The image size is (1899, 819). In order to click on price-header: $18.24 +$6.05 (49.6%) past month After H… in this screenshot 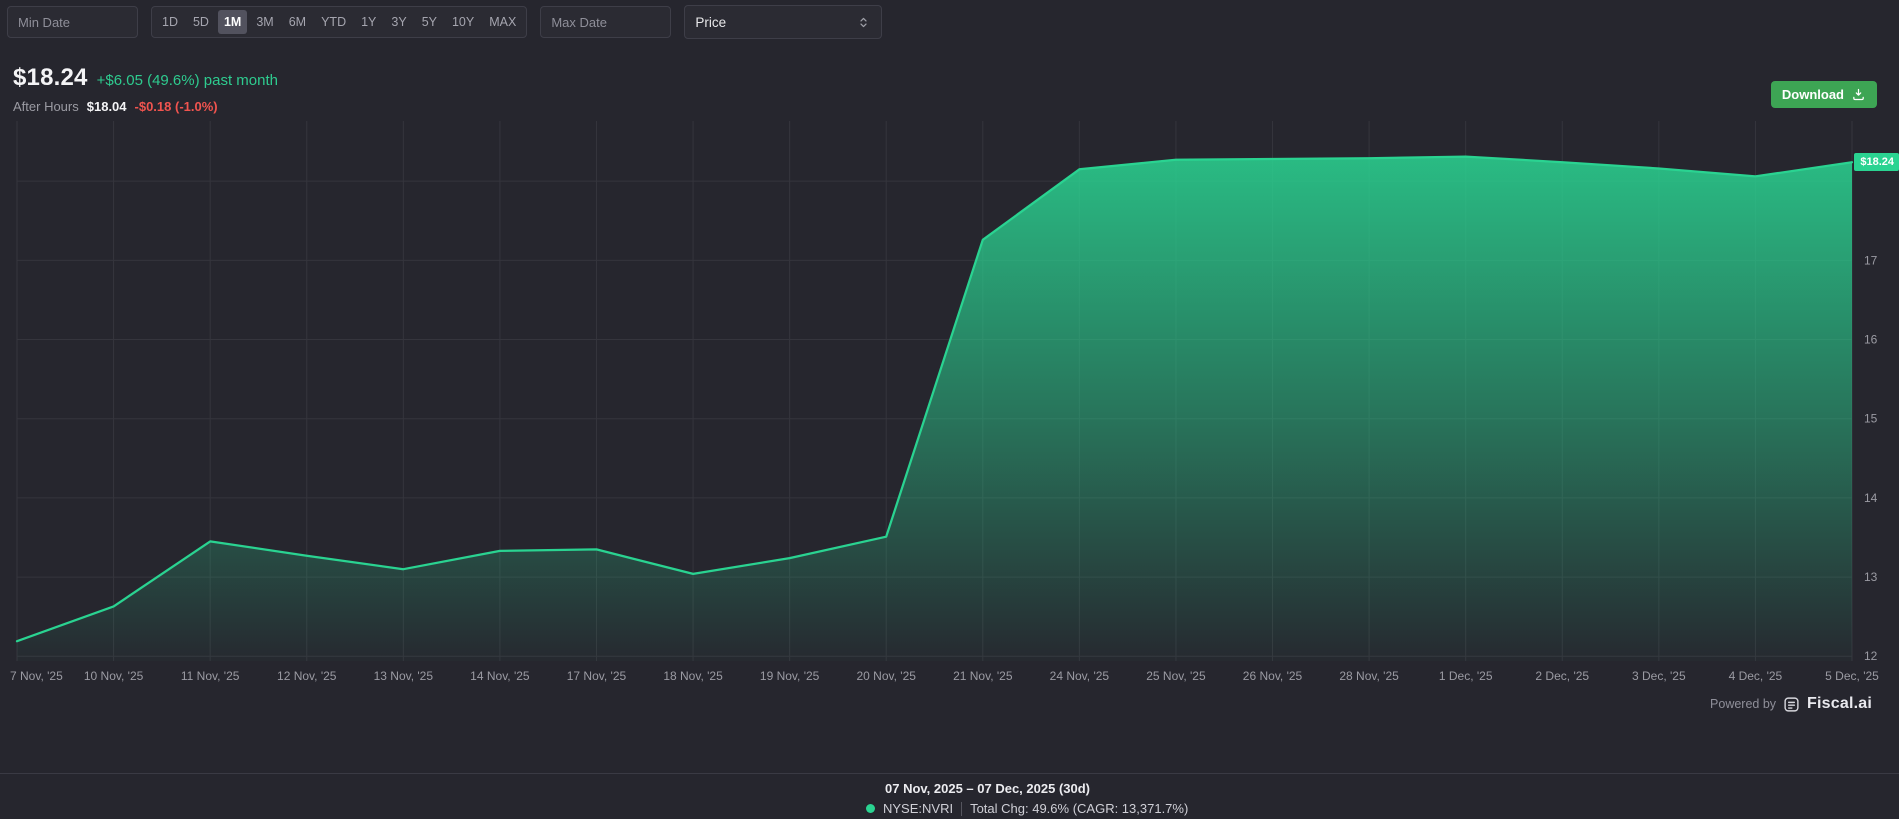, I will do `click(945, 89)`.